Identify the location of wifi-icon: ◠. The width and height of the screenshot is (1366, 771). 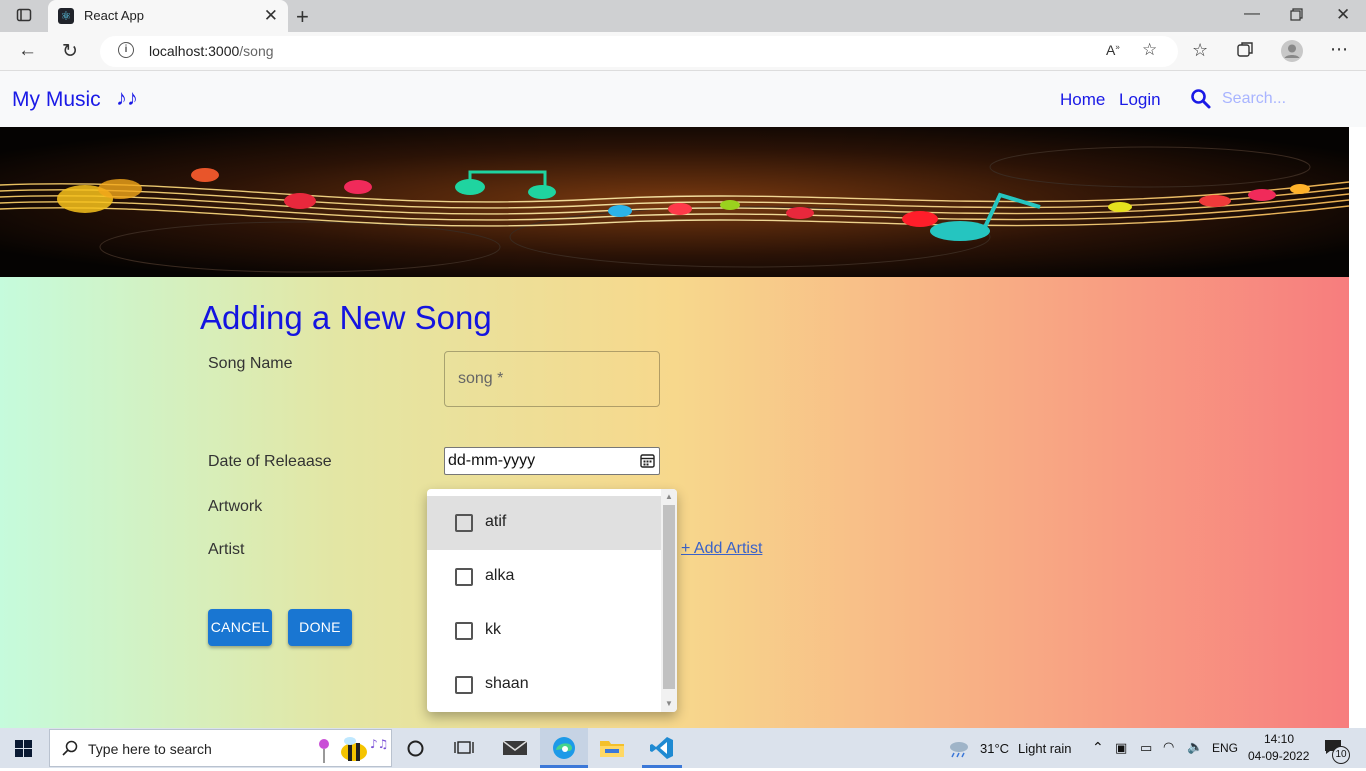
(1168, 747).